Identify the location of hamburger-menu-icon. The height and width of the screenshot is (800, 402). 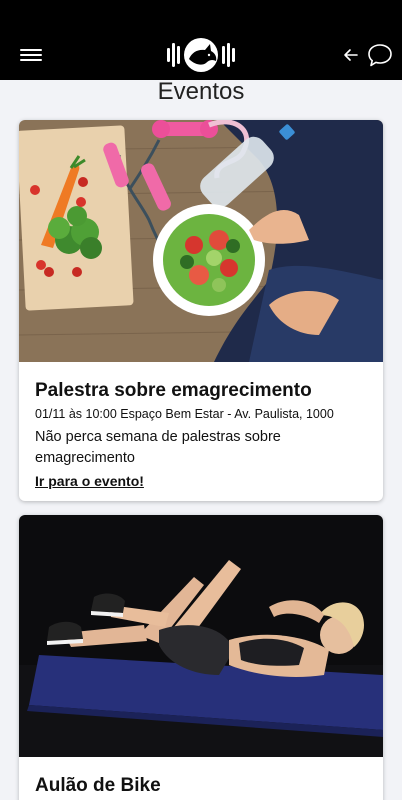
(31, 55).